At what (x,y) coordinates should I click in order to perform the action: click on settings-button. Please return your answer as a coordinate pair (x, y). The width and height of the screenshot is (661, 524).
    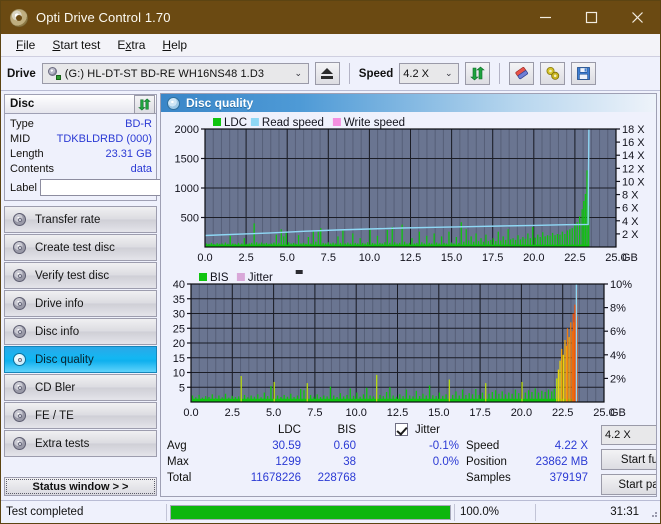
    Looking at the image, I should click on (553, 73).